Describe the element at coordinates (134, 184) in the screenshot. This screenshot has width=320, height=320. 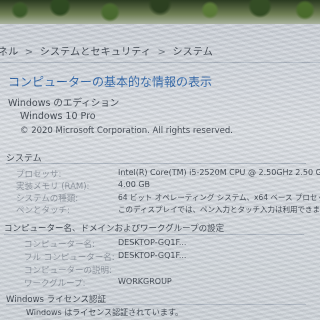
I see `ram-value: 4.00 GB` at that location.